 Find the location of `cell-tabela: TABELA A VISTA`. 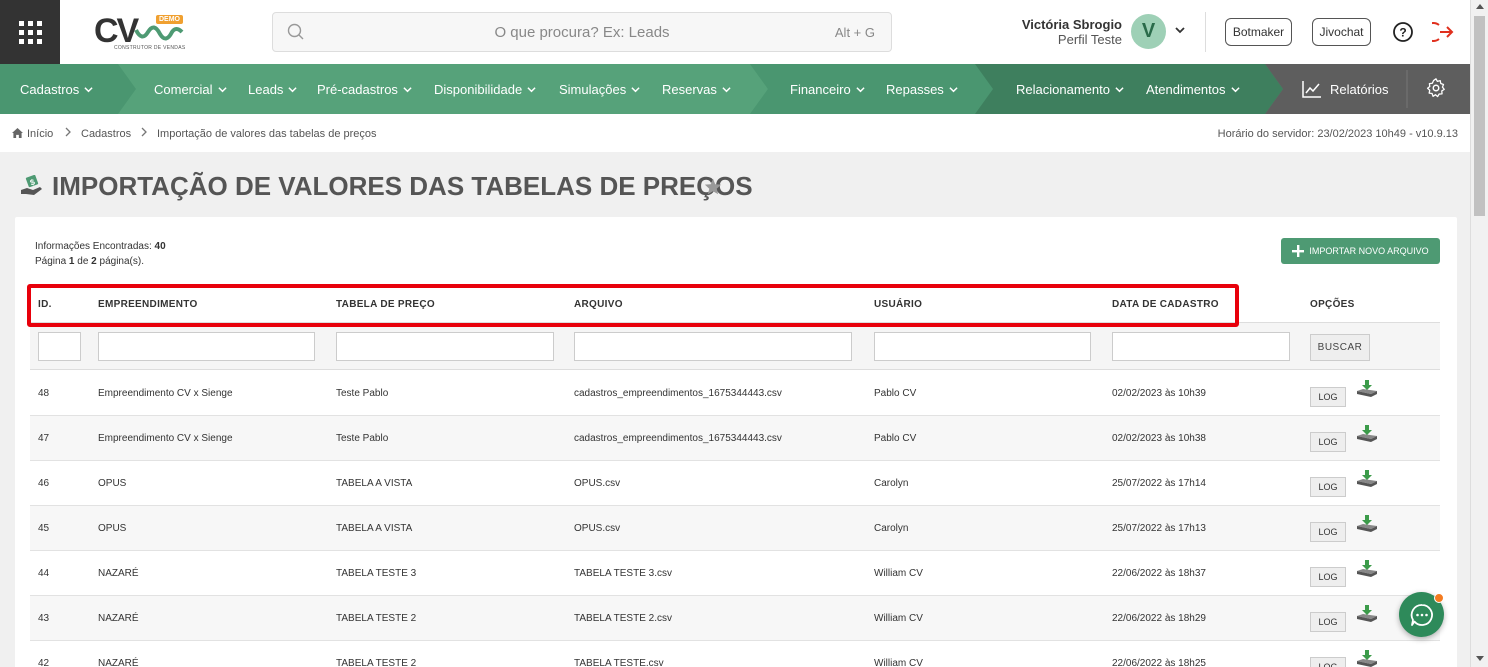

cell-tabela: TABELA A VISTA is located at coordinates (374, 528).